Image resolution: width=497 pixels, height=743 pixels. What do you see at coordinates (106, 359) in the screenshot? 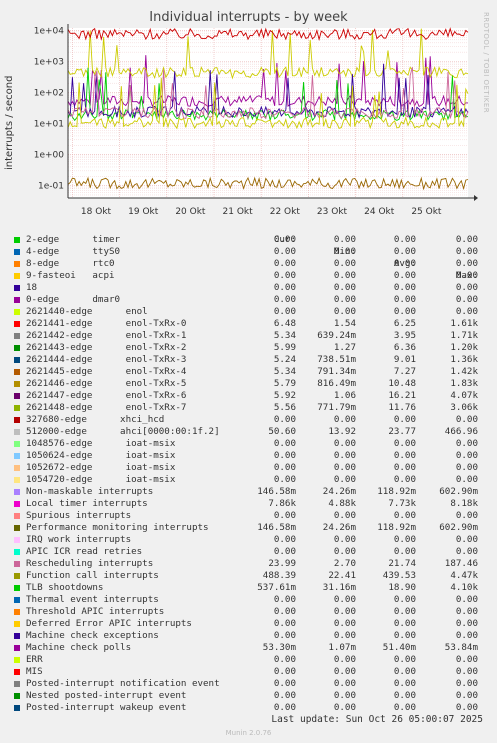
I see `legend-label: 2621444-edge enol-TxRx-3` at bounding box center [106, 359].